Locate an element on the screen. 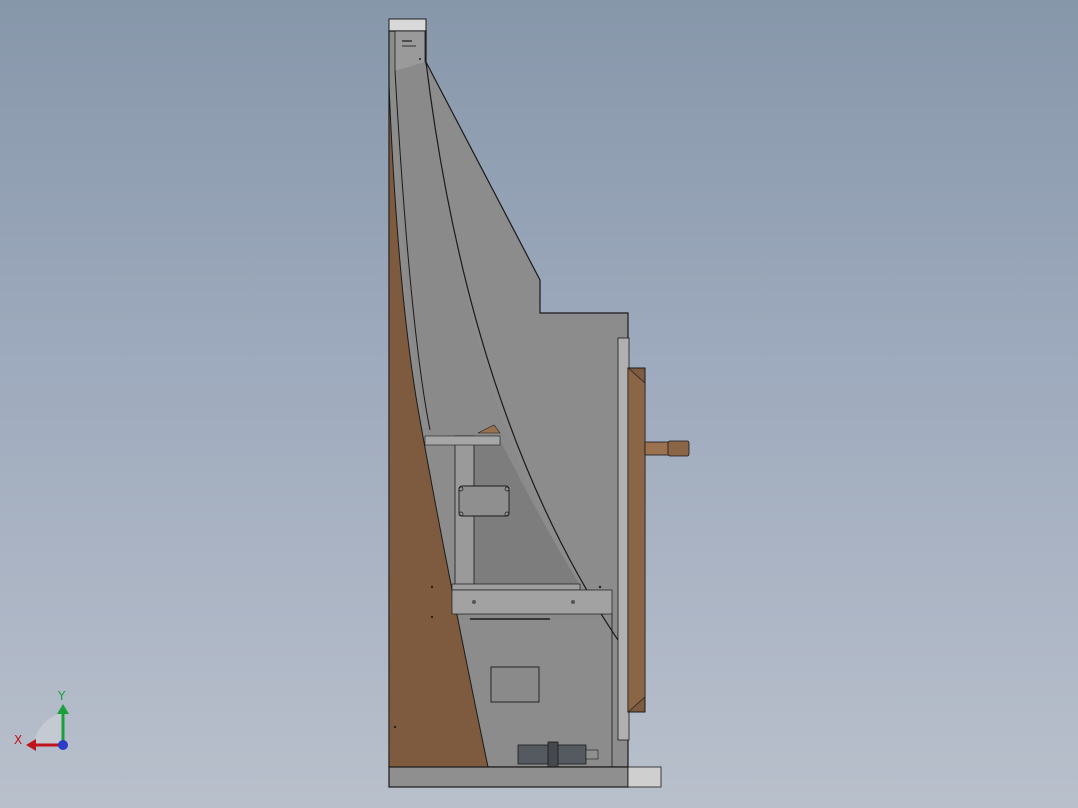 Image resolution: width=1078 pixels, height=808 pixels. actuator-shaft is located at coordinates (592, 754).